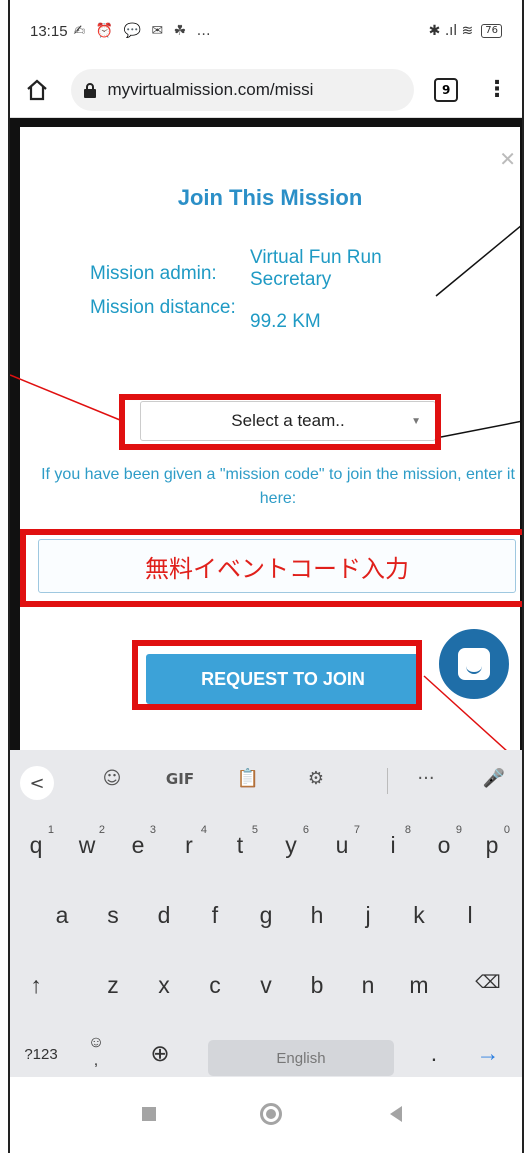  Describe the element at coordinates (266, 855) in the screenshot. I see `key-row-1: q1 w2 e3 r4 t5 y6 u7 i8 o9 p0` at that location.